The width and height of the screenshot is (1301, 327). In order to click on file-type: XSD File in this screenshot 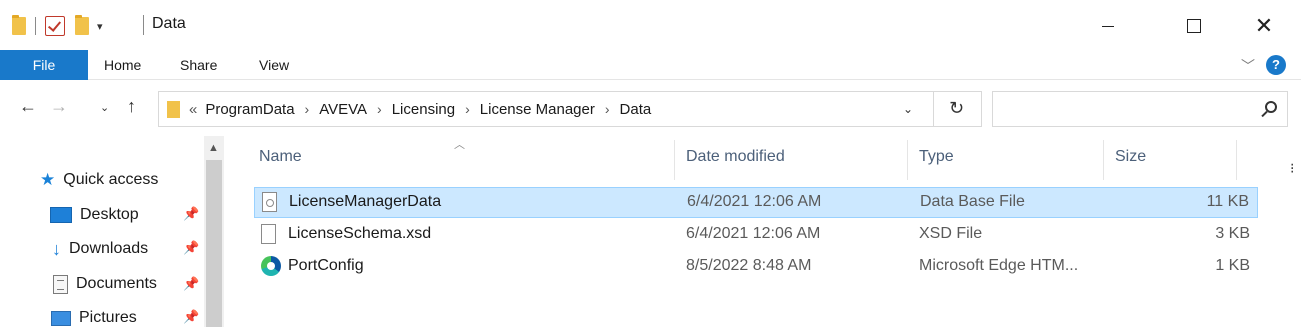, I will do `click(951, 233)`.